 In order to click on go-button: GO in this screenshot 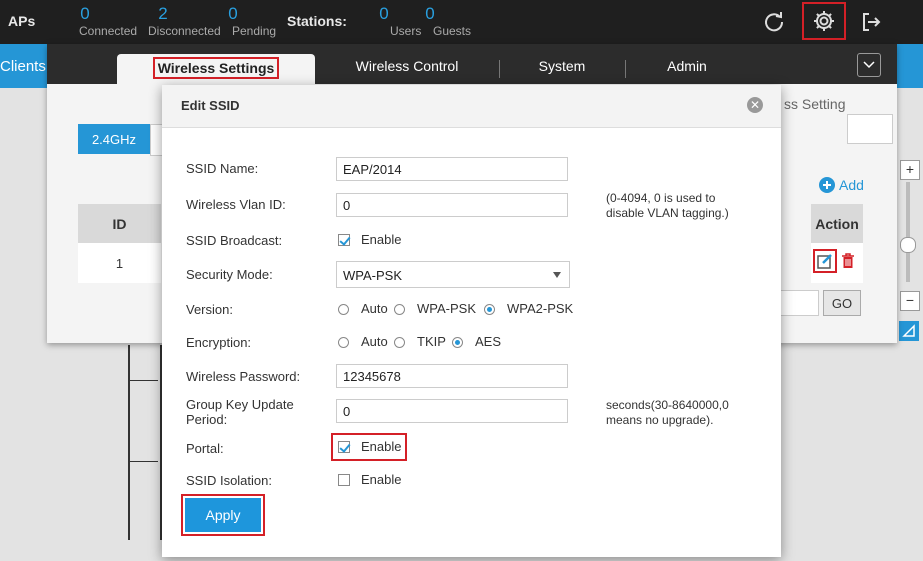, I will do `click(842, 303)`.